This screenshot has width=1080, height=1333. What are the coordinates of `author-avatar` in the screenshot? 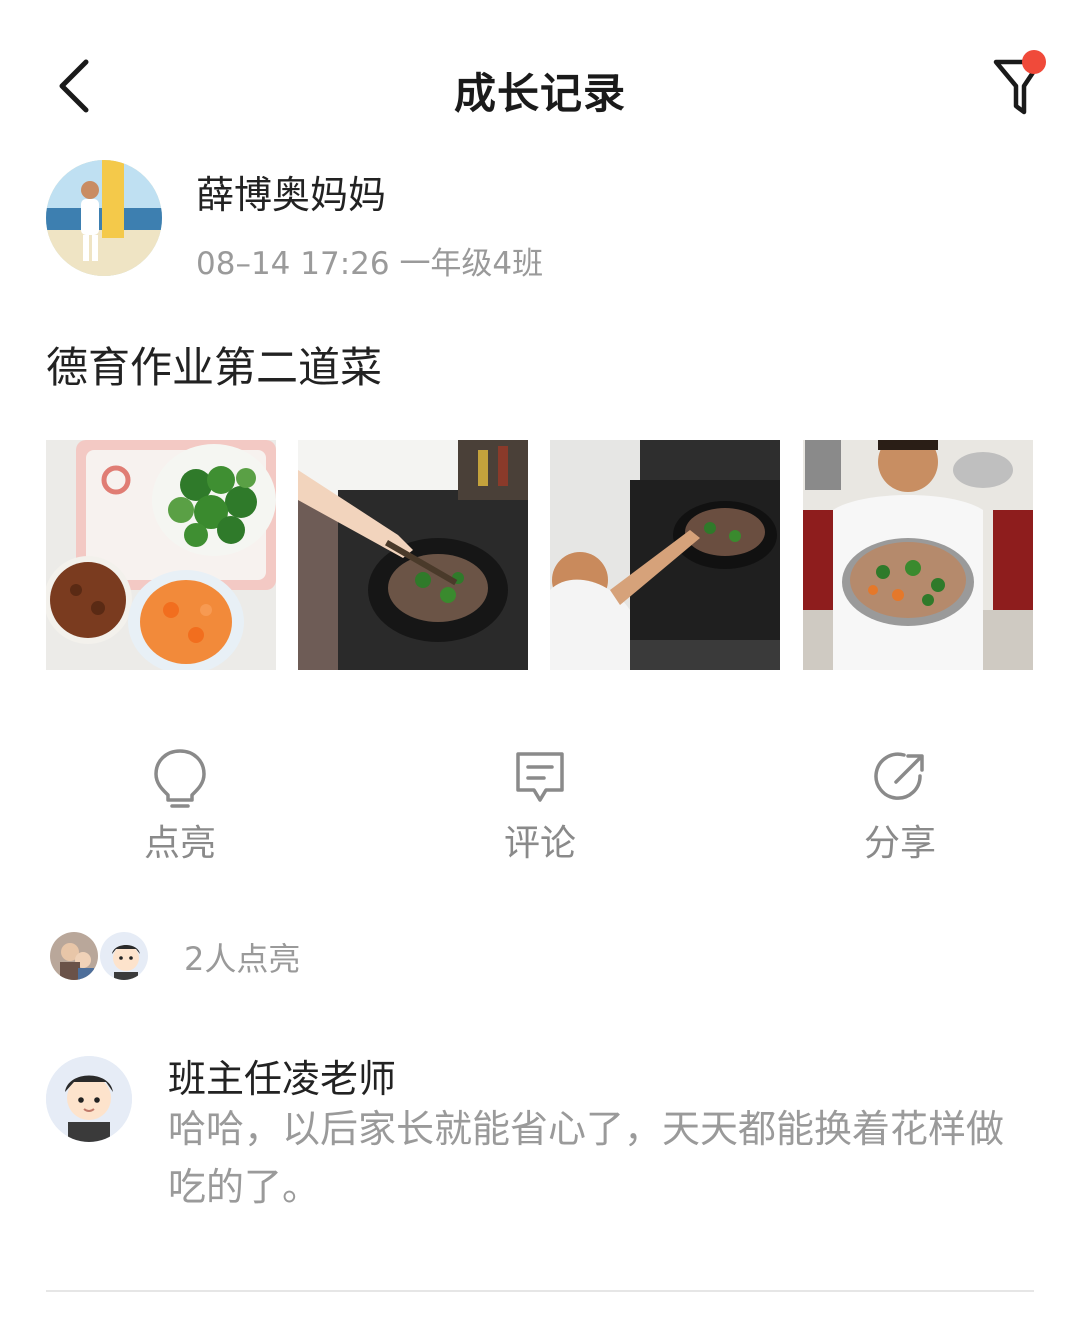 It's located at (104, 218).